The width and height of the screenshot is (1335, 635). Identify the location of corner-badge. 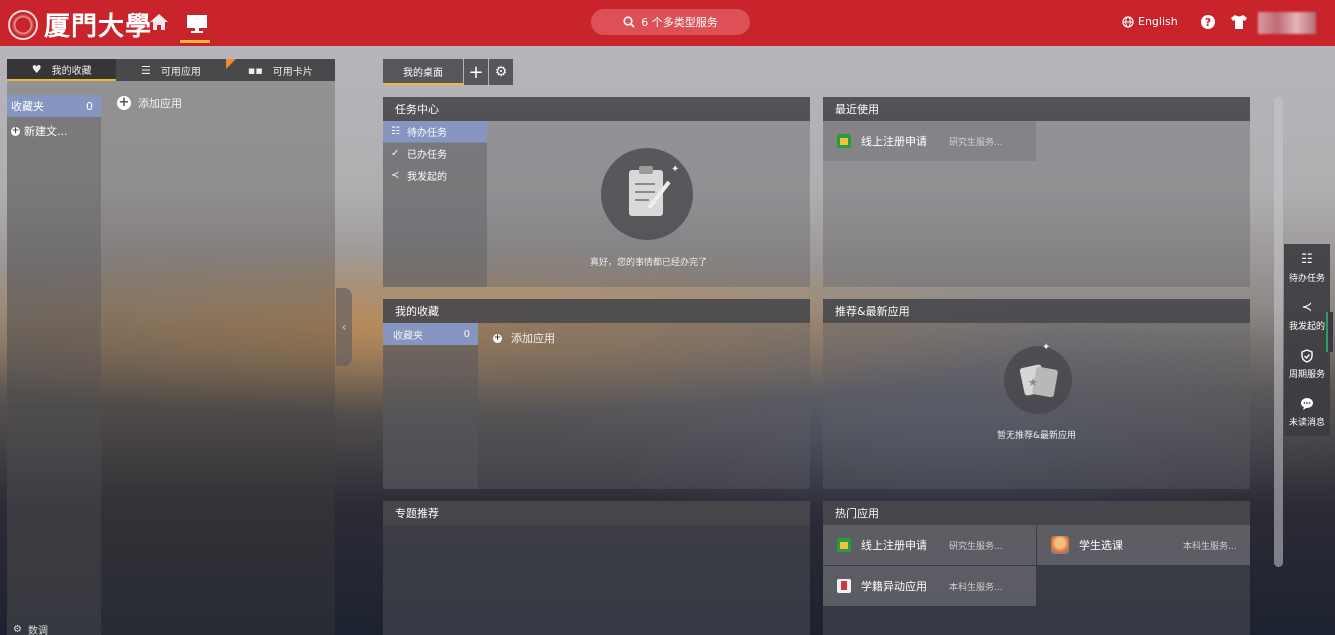
(230, 64).